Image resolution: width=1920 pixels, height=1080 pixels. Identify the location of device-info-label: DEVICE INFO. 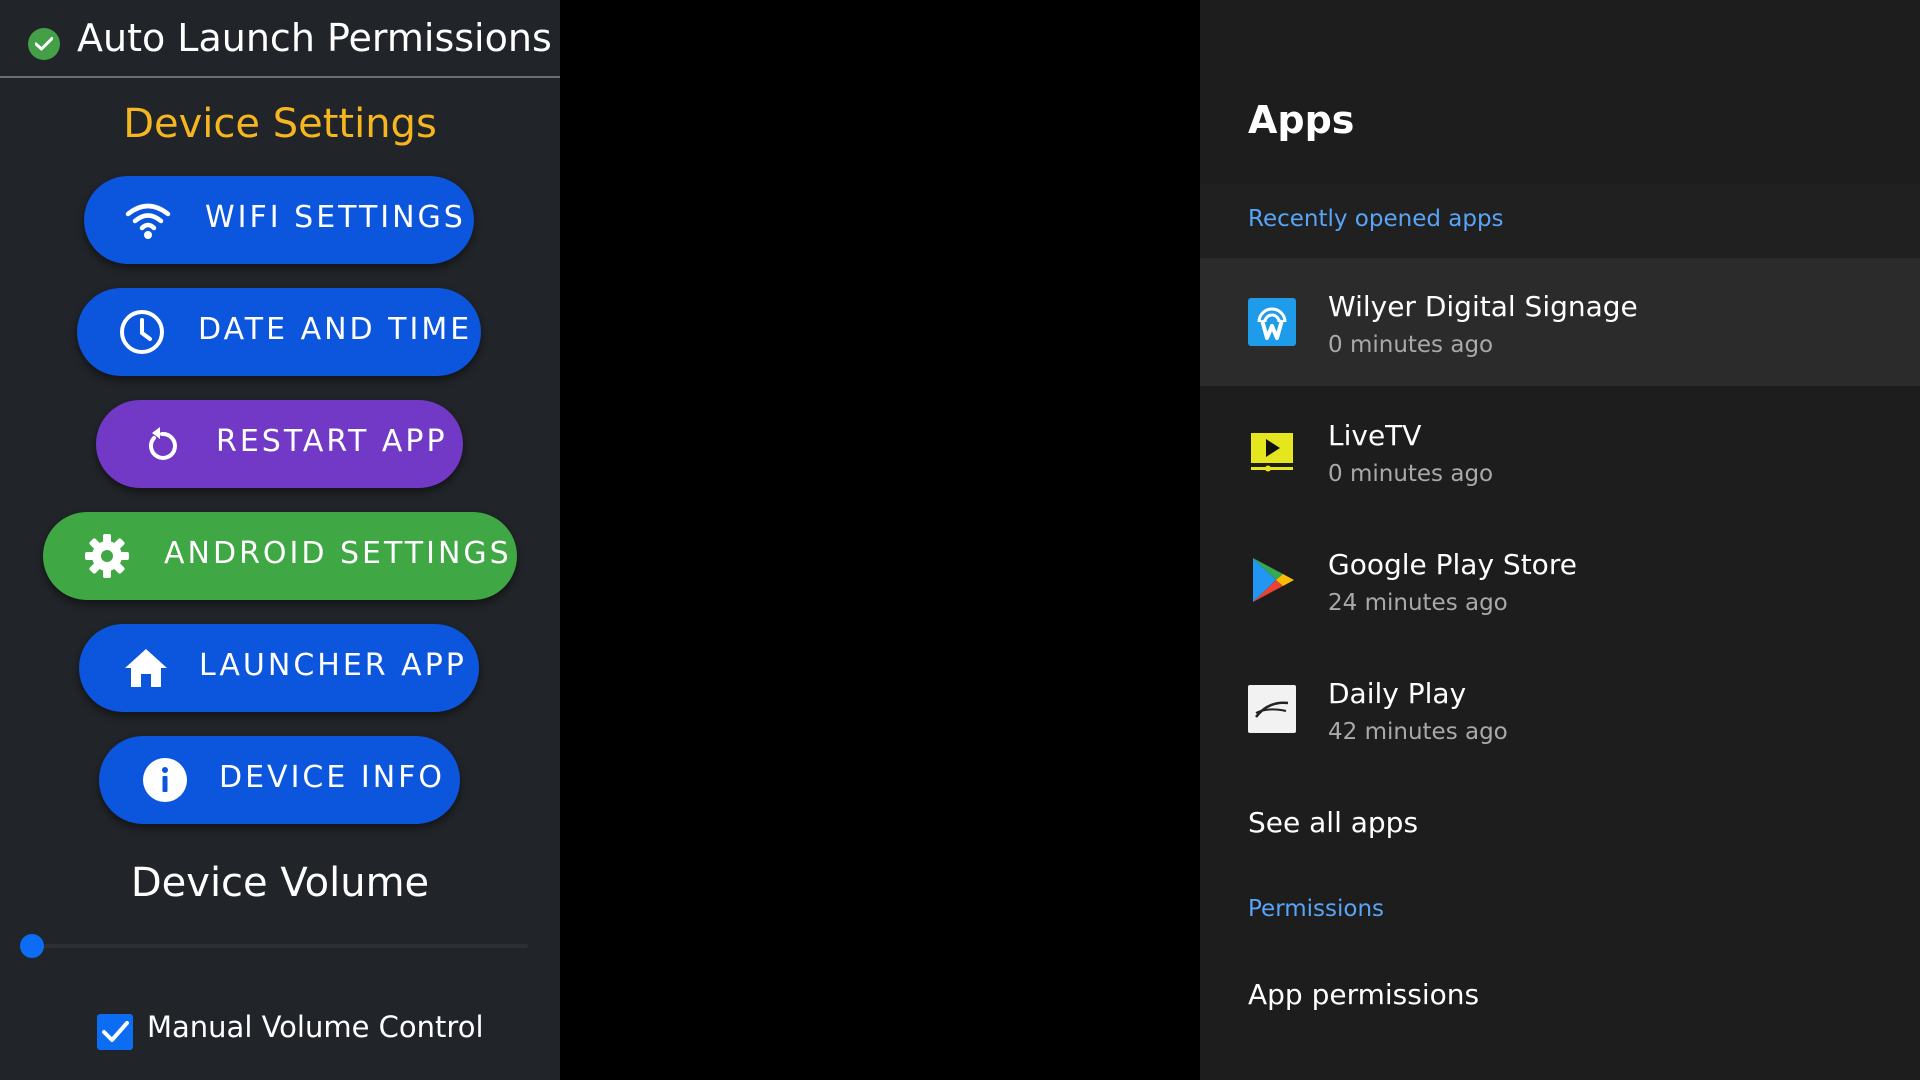
(332, 777).